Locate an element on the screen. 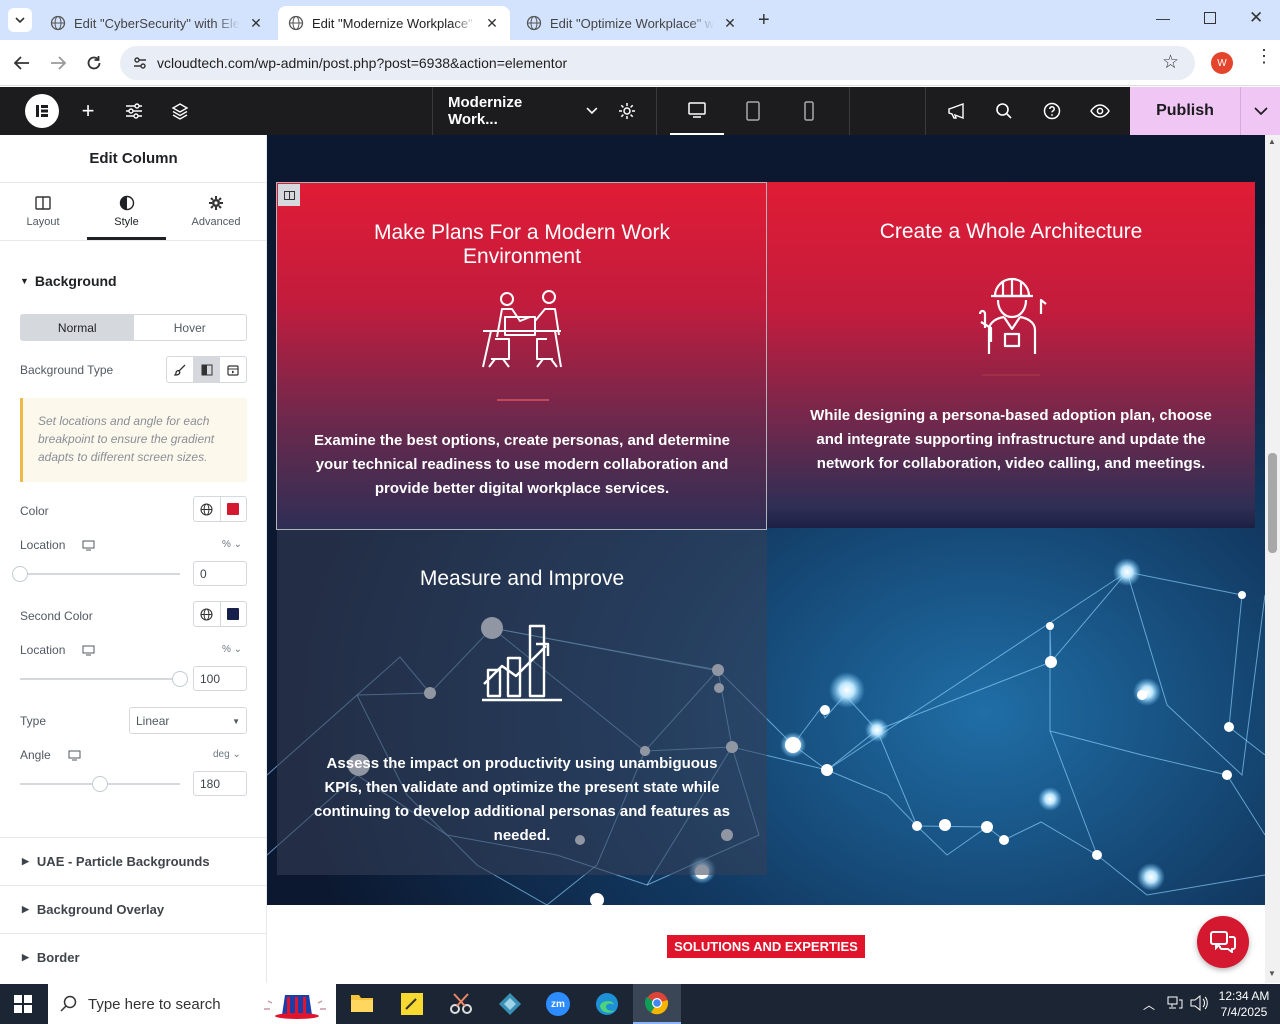 This screenshot has width=1280, height=1024. tab-title: Edit "CyberSecurity" with Elementor is located at coordinates (157, 23).